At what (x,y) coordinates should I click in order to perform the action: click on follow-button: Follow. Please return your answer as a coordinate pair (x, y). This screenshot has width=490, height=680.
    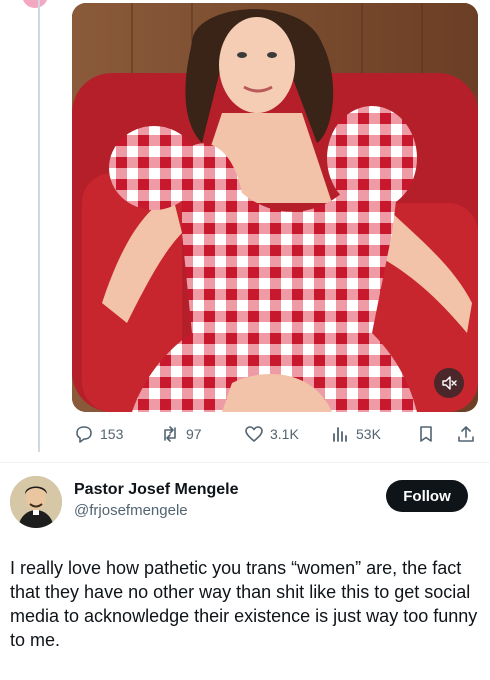
    Looking at the image, I should click on (427, 496).